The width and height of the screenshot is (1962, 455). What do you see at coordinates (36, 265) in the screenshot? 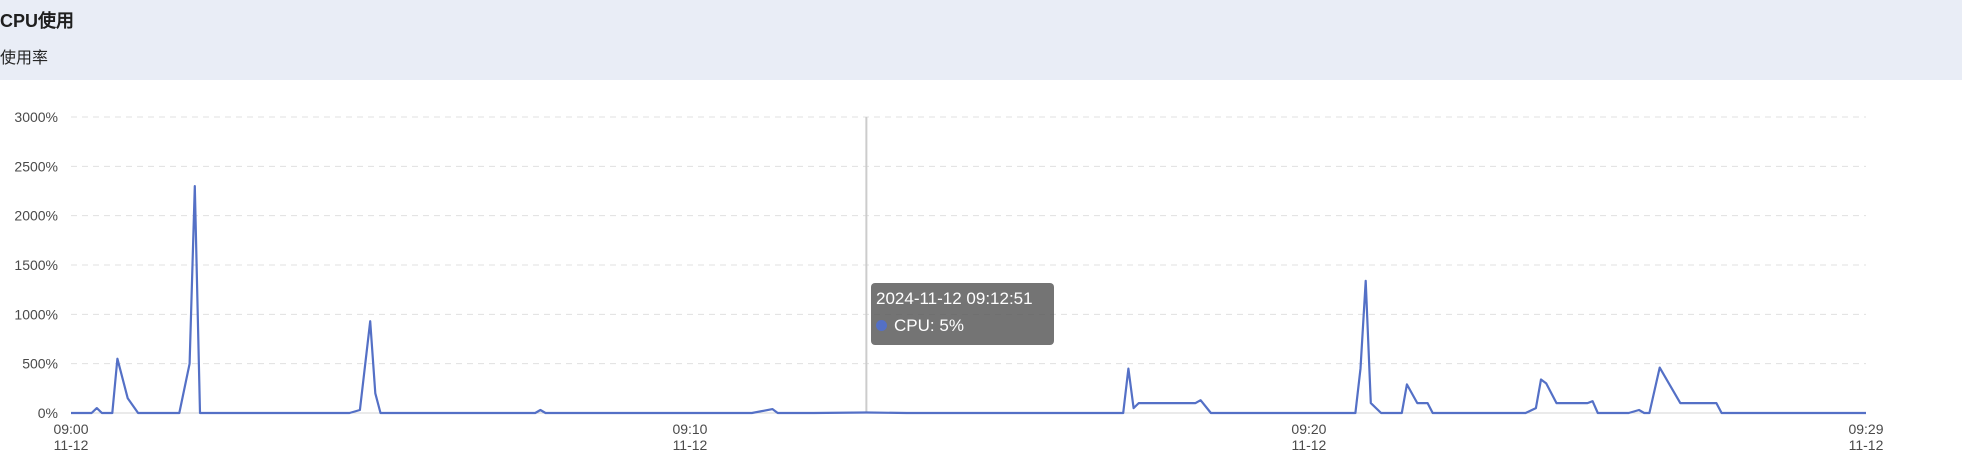
I see `y-tick-label: 1500%` at bounding box center [36, 265].